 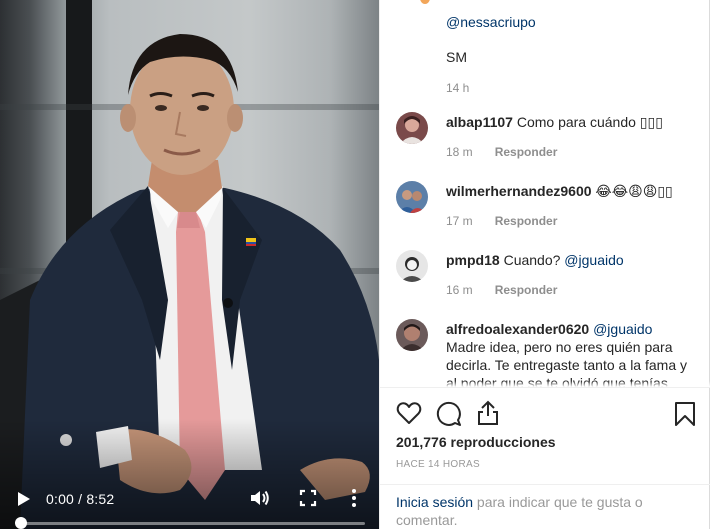 What do you see at coordinates (685, 414) in the screenshot?
I see `bookmark-icon` at bounding box center [685, 414].